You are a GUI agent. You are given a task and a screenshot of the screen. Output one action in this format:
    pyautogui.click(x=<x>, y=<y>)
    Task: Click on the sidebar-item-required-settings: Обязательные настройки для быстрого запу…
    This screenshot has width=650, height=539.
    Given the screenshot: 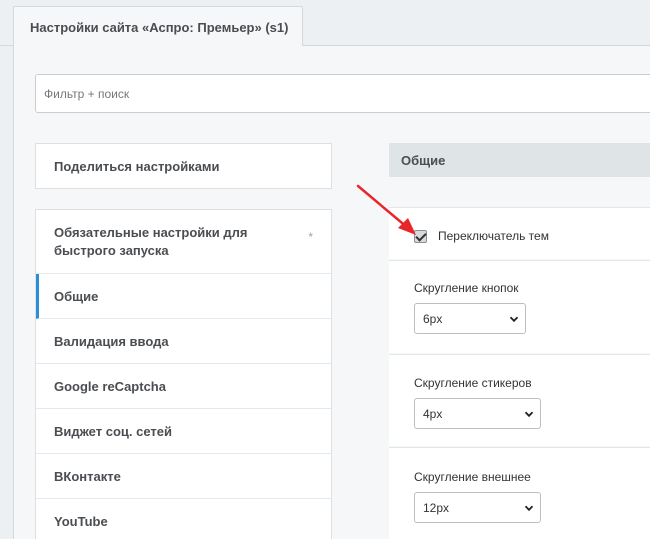 What is the action you would take?
    pyautogui.click(x=183, y=242)
    